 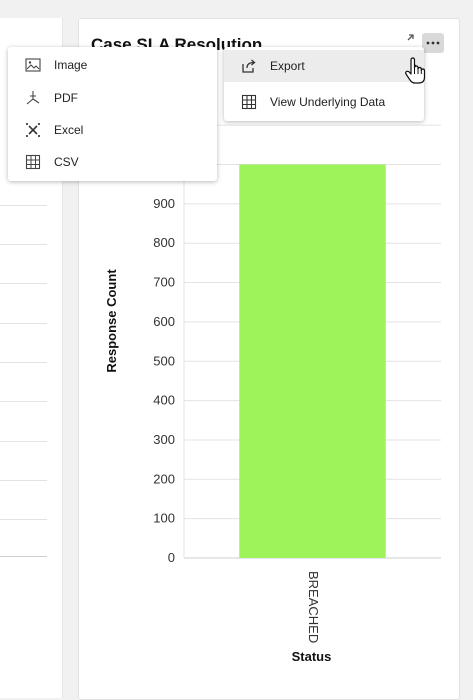 What do you see at coordinates (164, 242) in the screenshot?
I see `y-tick-label: 800` at bounding box center [164, 242].